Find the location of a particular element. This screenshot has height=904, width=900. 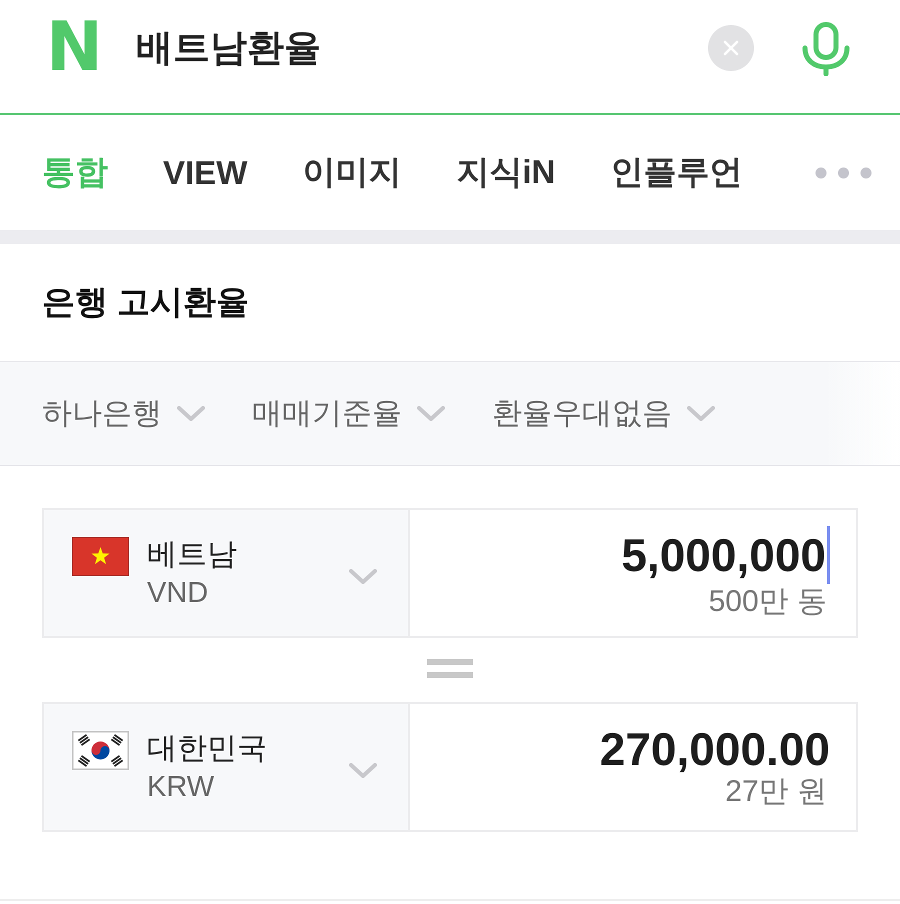

equals-icon is located at coordinates (450, 669).